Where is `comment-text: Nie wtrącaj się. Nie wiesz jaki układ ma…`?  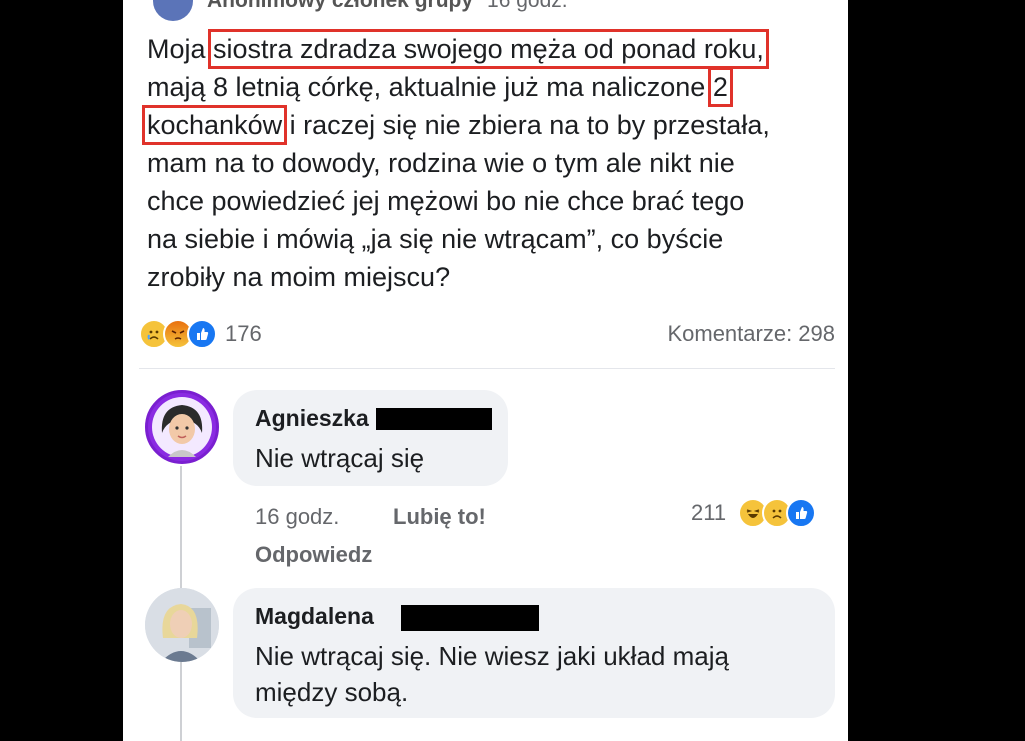
comment-text: Nie wtrącaj się. Nie wiesz jaki układ ma… is located at coordinates (492, 656).